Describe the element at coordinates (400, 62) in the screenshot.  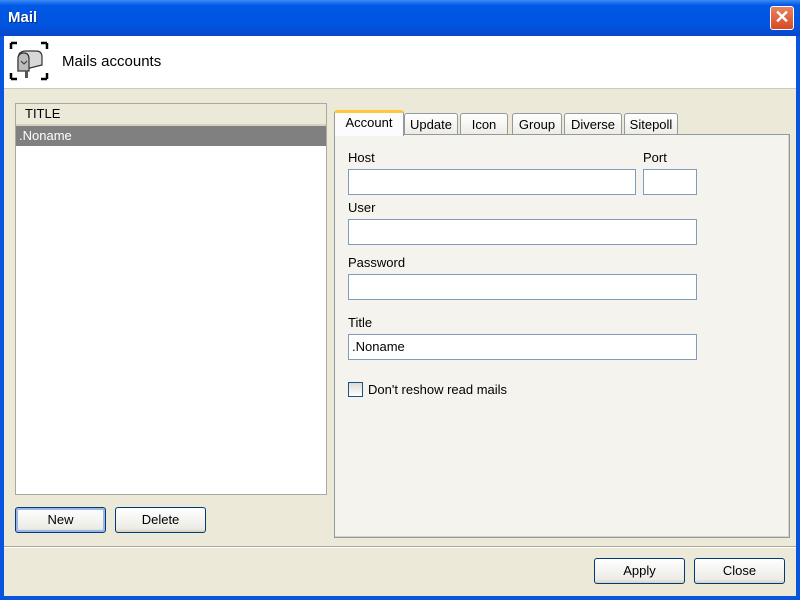
I see `dialog-header: Mails accounts` at that location.